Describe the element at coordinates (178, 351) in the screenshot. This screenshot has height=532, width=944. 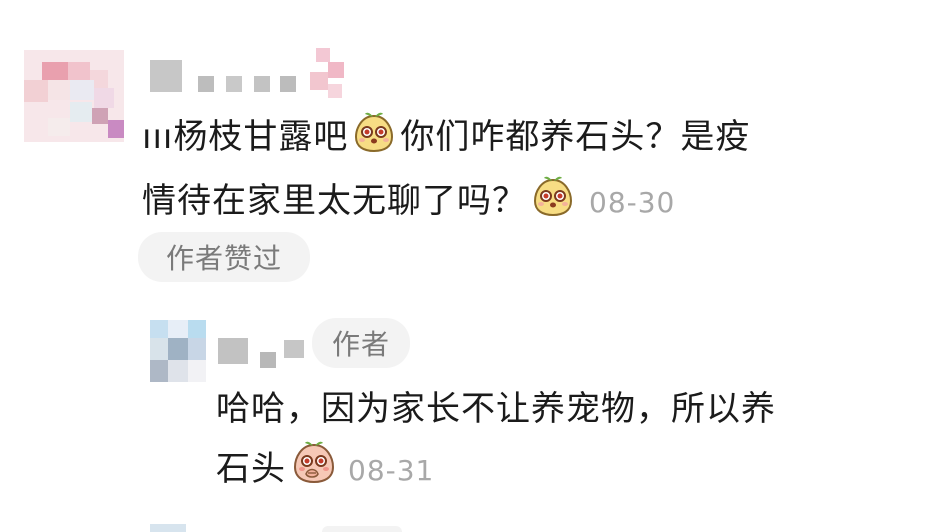
I see `replier-avatar` at that location.